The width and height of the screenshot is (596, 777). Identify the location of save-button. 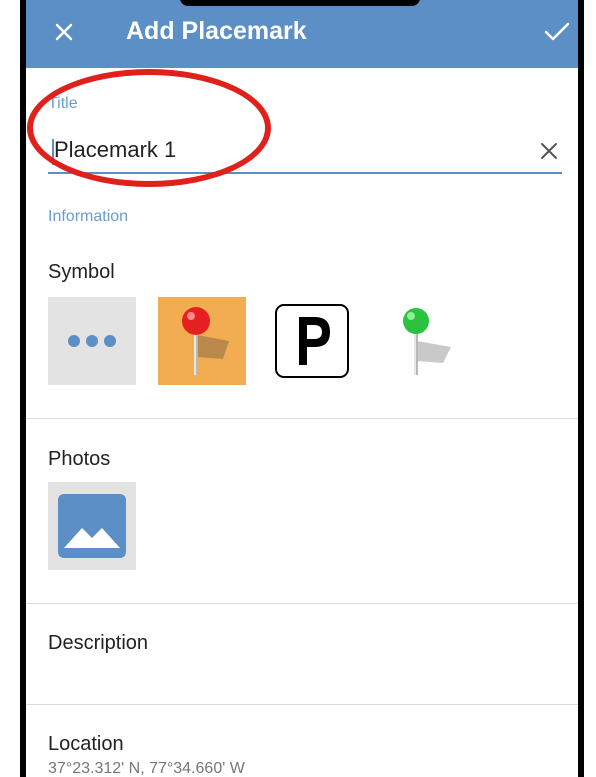
(557, 32).